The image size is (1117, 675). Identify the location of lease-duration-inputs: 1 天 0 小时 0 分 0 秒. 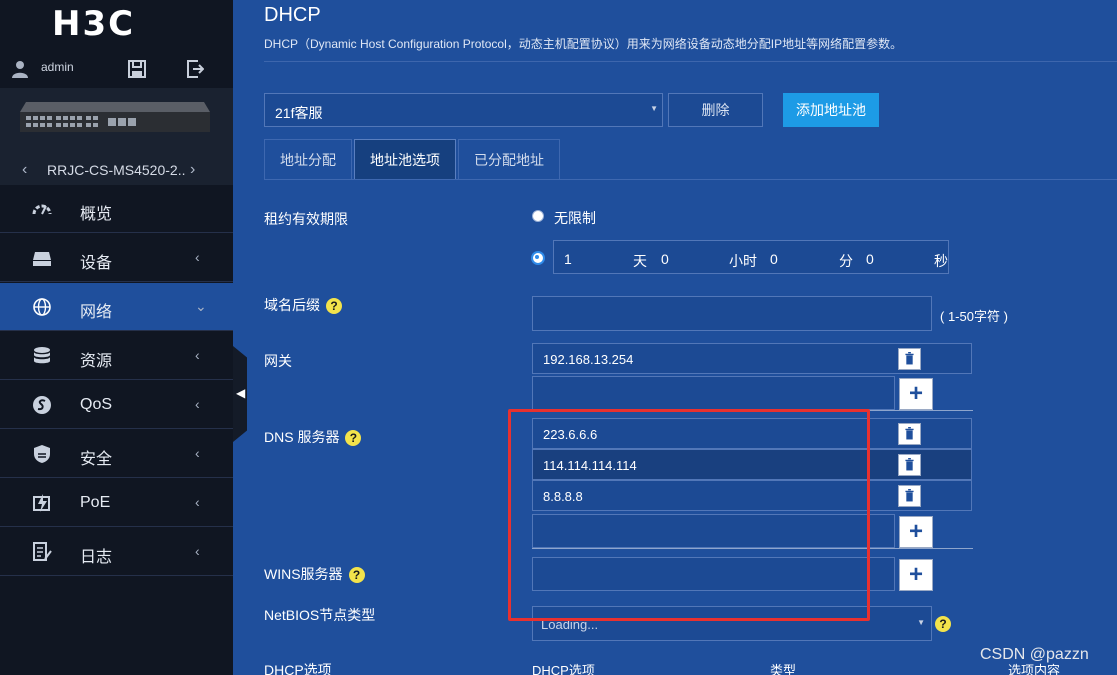
(751, 257).